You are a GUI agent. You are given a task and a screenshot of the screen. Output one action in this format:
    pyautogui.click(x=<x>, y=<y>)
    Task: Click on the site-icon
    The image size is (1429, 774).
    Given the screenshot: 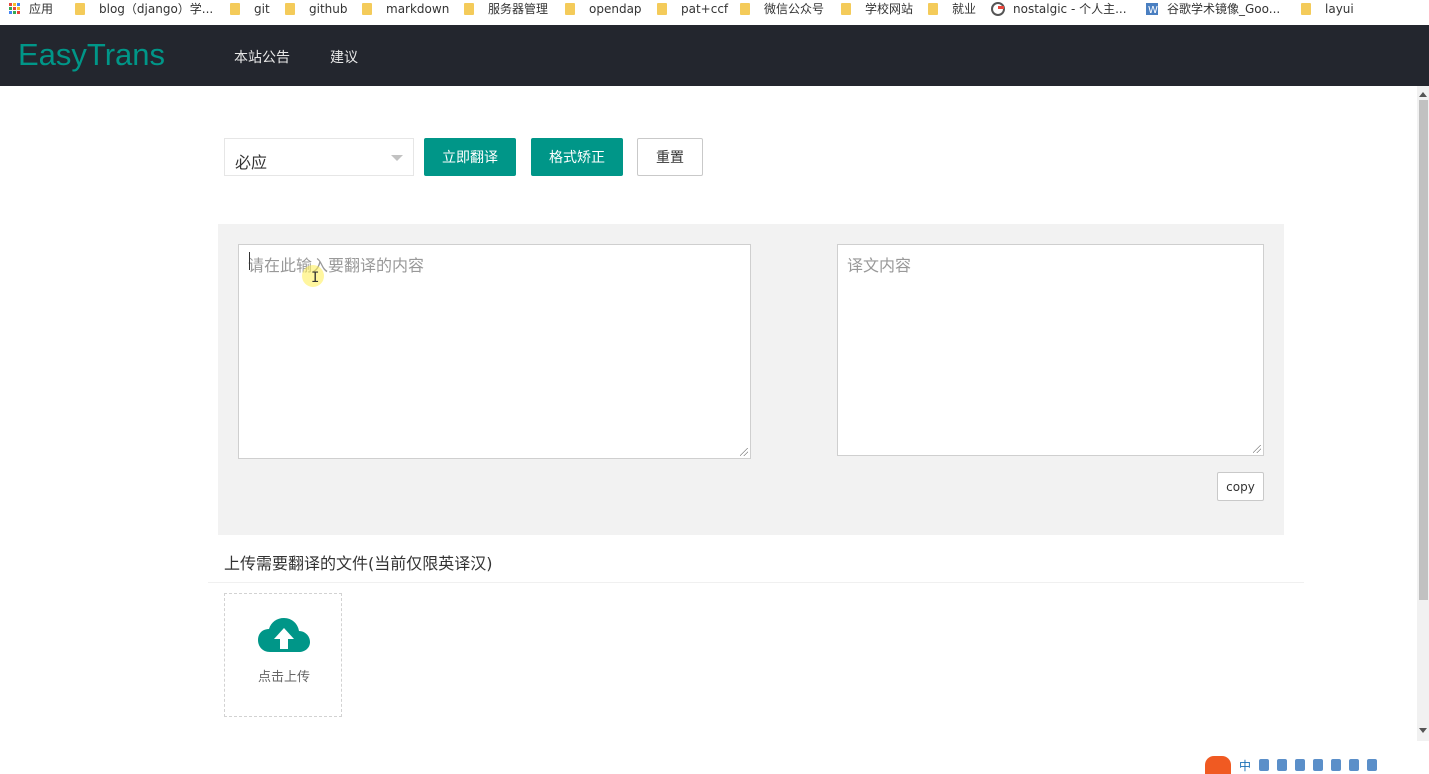 What is the action you would take?
    pyautogui.click(x=998, y=8)
    